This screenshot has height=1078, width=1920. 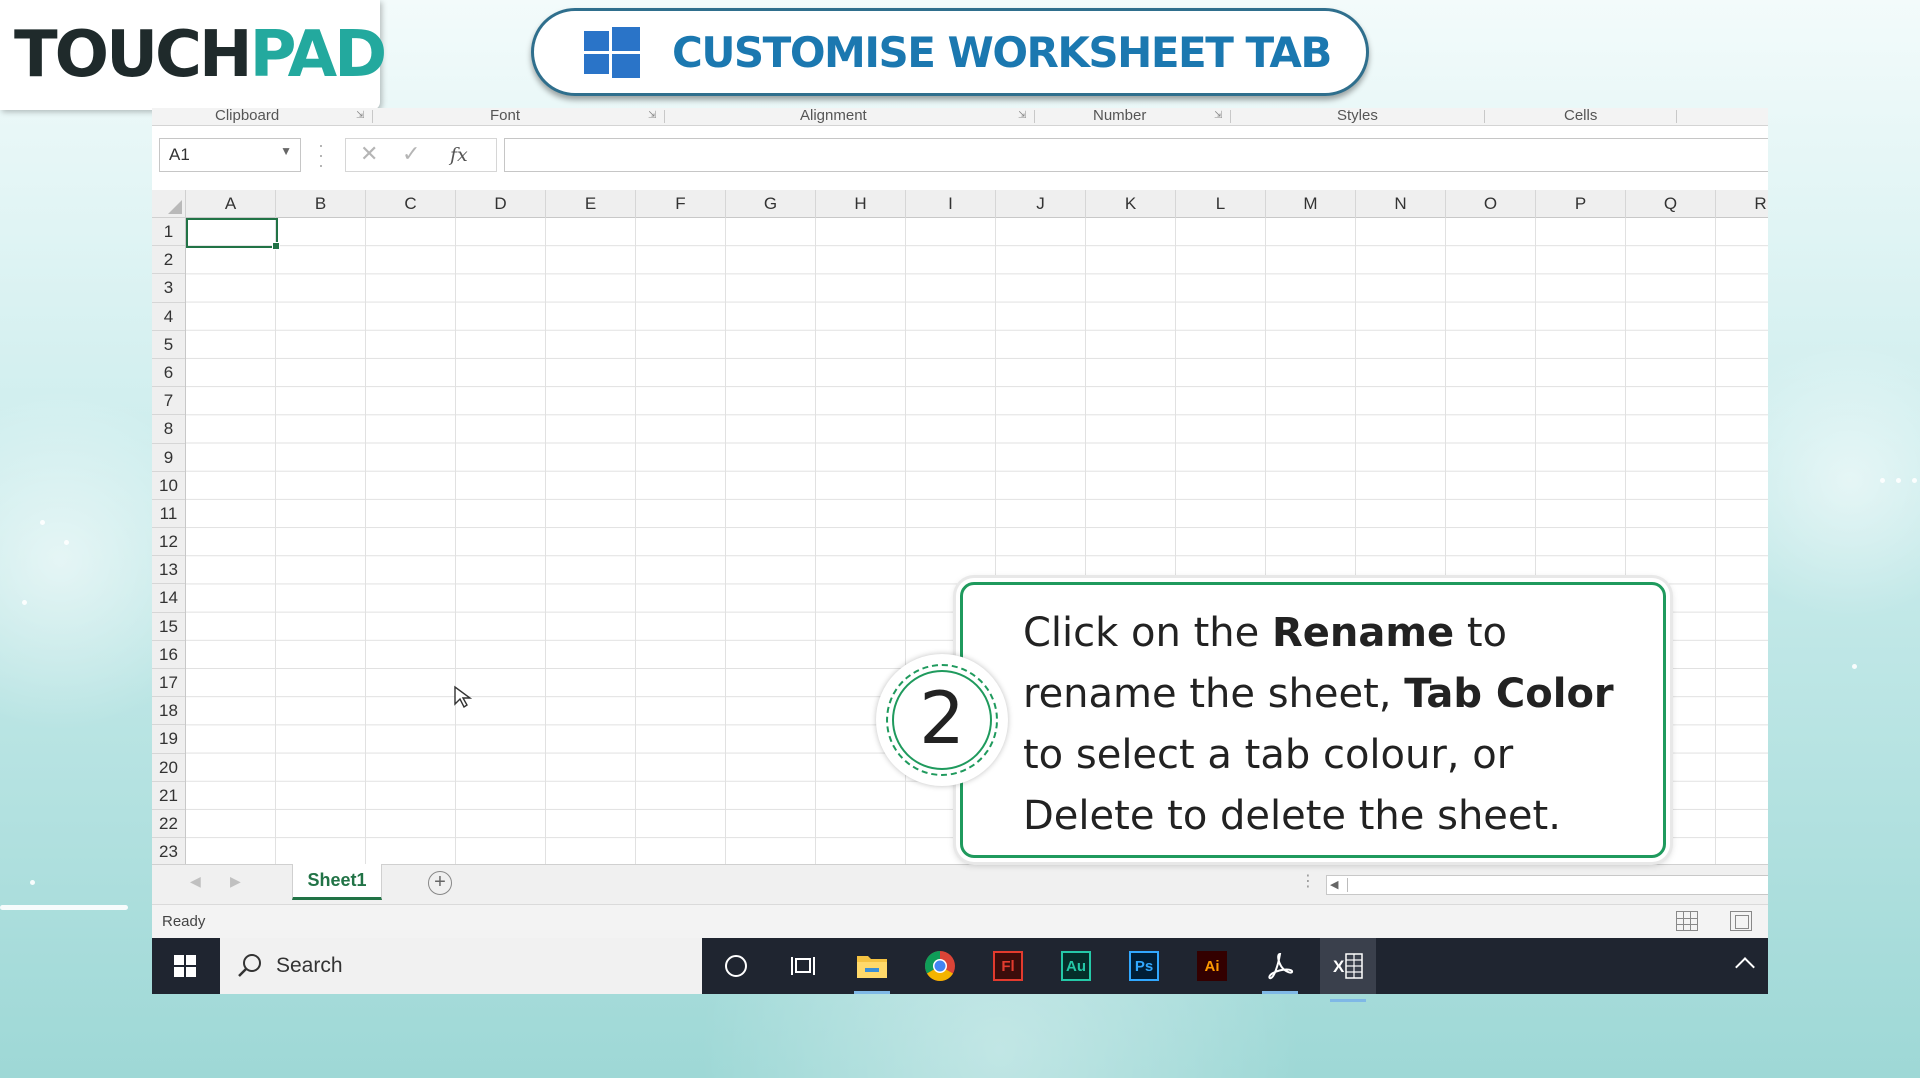 I want to click on step-number: 2, so click(x=942, y=718).